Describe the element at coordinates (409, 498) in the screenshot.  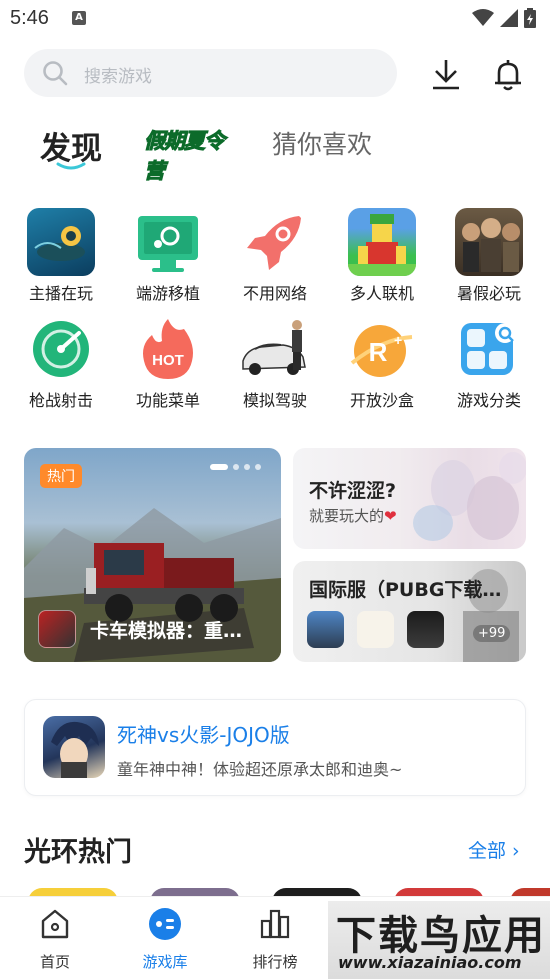
I see `anime-promo-card: 不许涩涩? 就要玩大的❤` at that location.